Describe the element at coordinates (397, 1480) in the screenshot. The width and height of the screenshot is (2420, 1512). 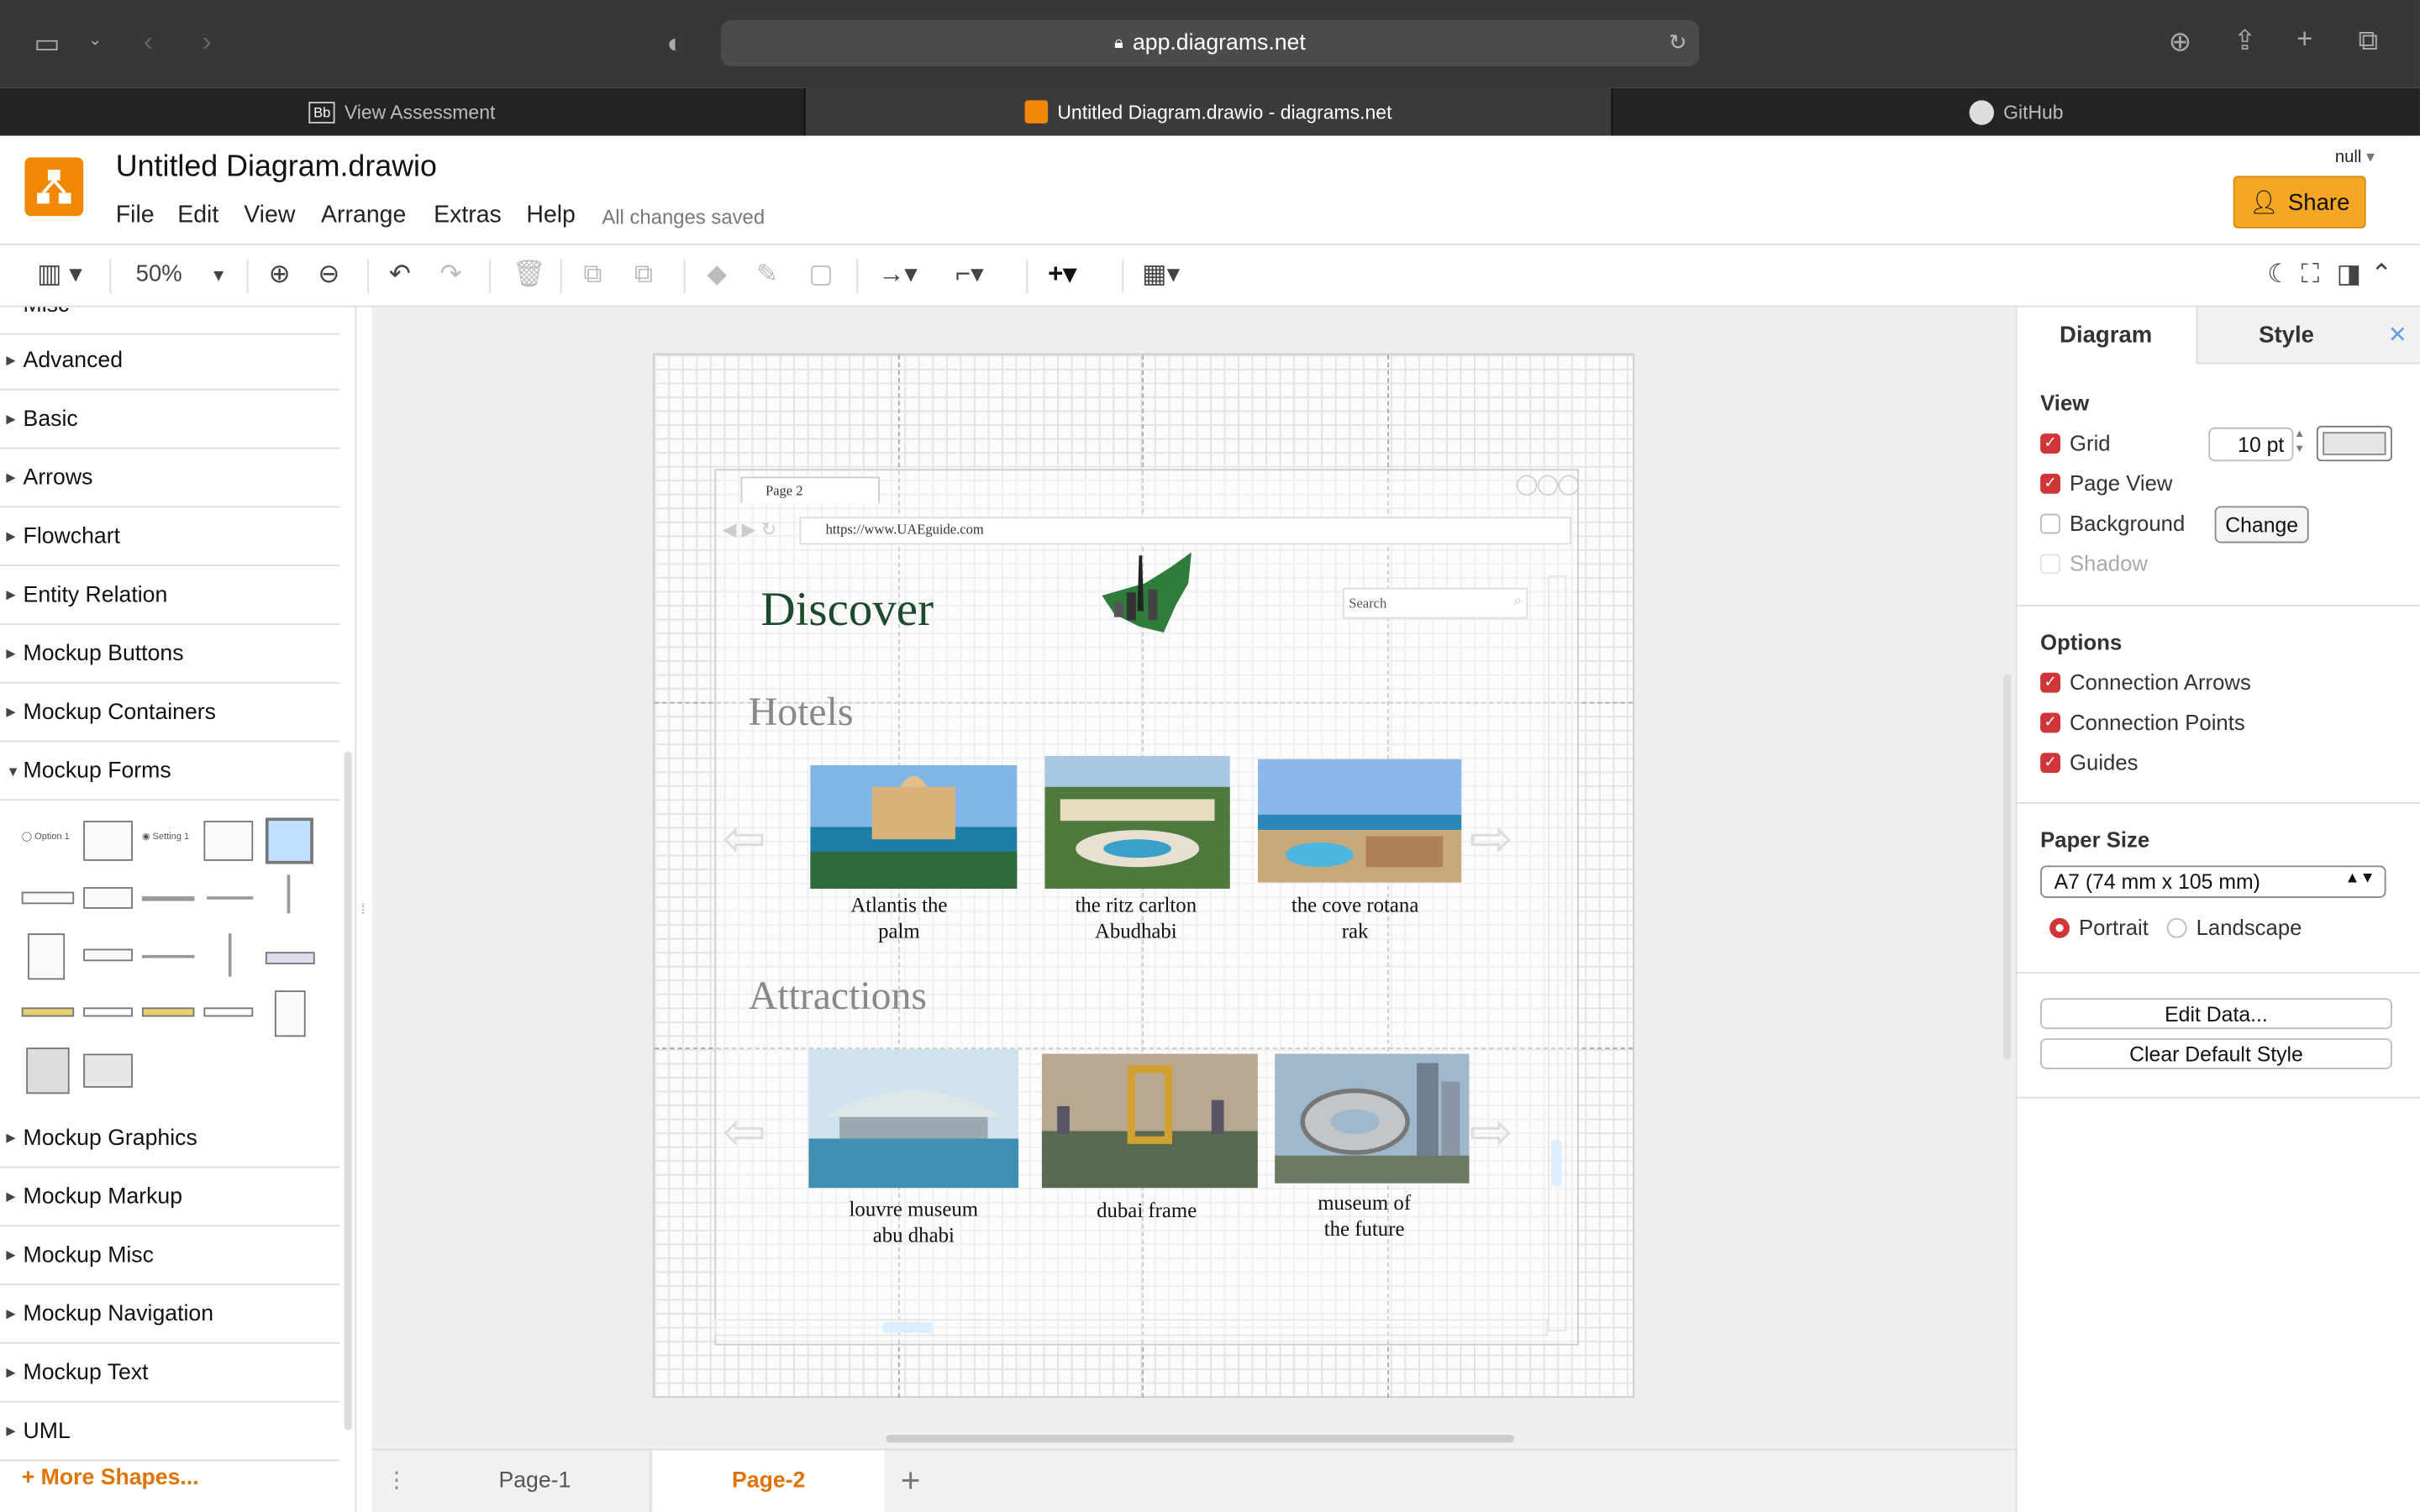
I see `pages-menu-icon: ⋮` at that location.